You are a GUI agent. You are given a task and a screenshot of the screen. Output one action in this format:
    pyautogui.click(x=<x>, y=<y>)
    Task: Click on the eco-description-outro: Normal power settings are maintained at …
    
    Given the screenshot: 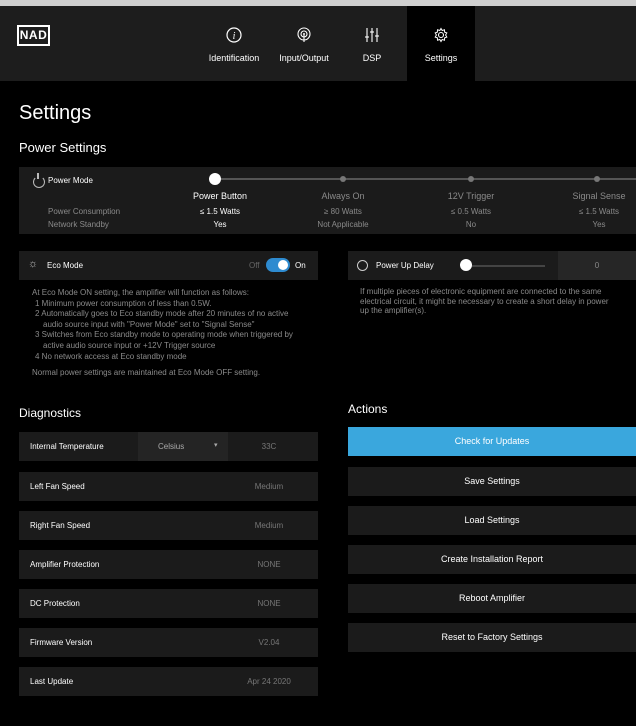 What is the action you would take?
    pyautogui.click(x=146, y=373)
    